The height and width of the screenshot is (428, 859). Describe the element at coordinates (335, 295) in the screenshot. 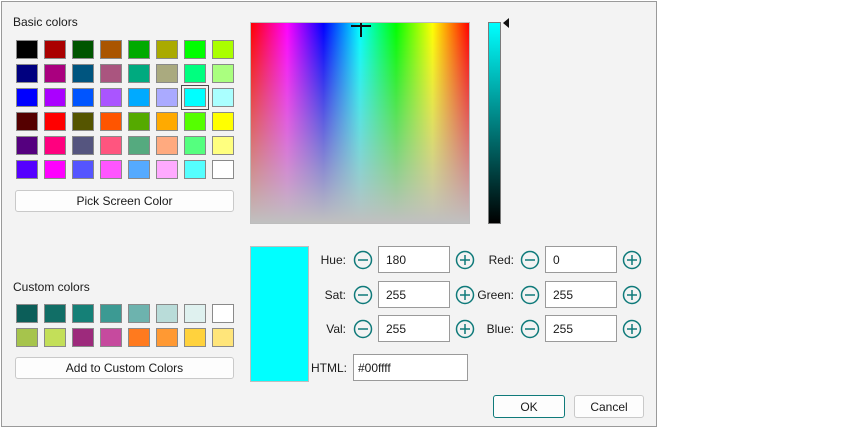

I see `sat-label: Sat:` at that location.